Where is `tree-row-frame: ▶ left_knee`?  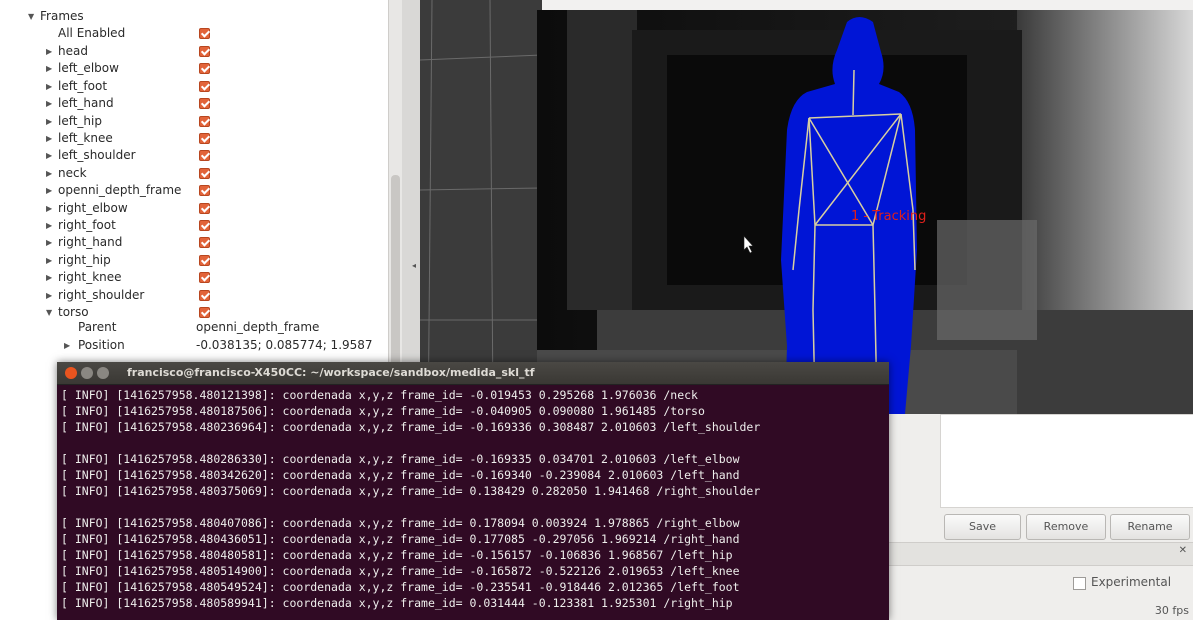
tree-row-frame: ▶ left_knee is located at coordinates (194, 138).